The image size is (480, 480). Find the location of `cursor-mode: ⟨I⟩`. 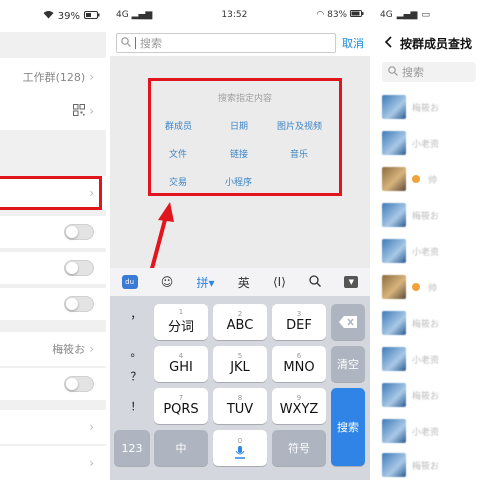

cursor-mode: ⟨I⟩ is located at coordinates (279, 282).